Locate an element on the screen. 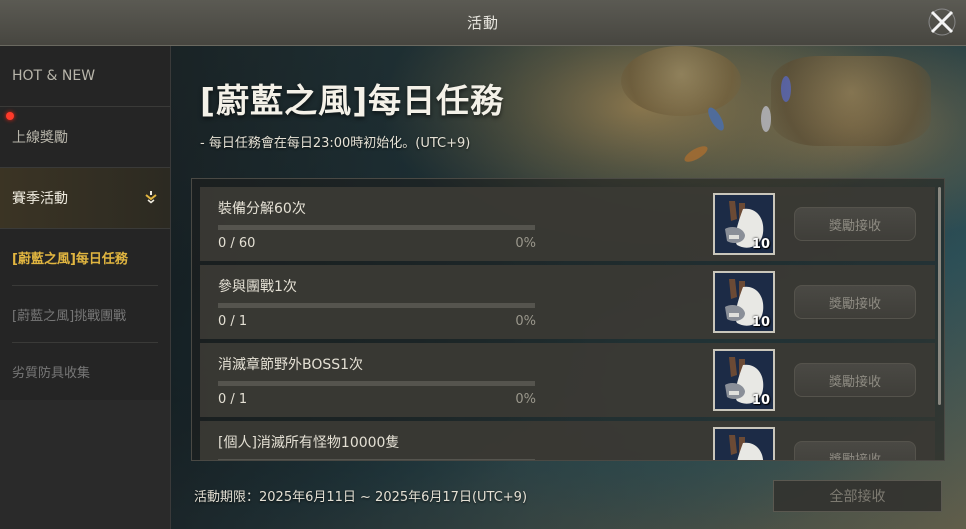  sidebar-item-label: HOT & NEW is located at coordinates (54, 76).